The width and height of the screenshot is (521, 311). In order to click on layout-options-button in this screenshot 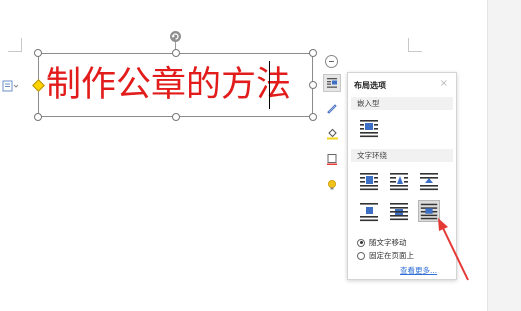, I will do `click(332, 83)`.